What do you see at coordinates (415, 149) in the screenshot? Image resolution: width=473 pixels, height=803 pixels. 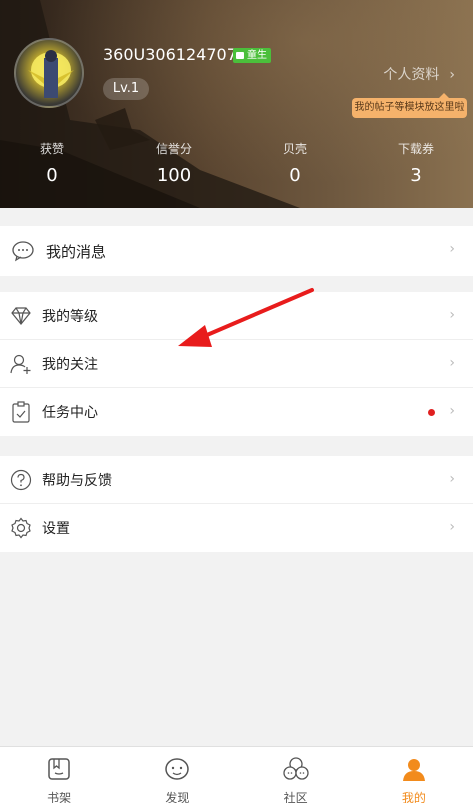 I see `stat-label: 下载券` at bounding box center [415, 149].